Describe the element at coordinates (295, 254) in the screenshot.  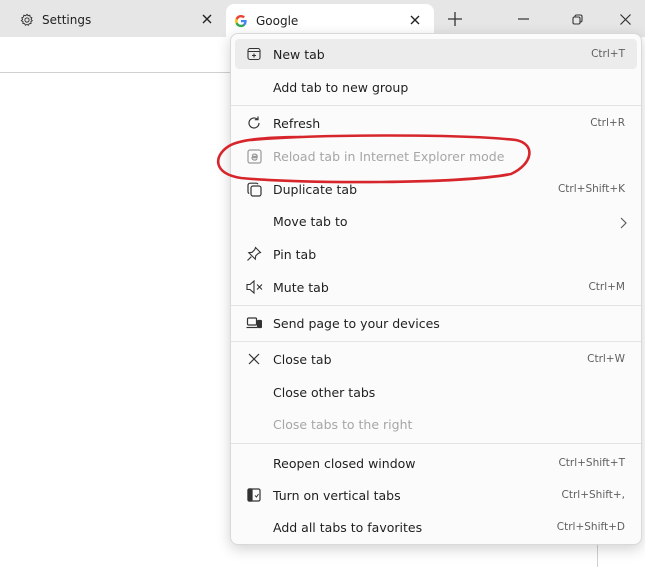
I see `menu-item-label: Pin tab` at that location.